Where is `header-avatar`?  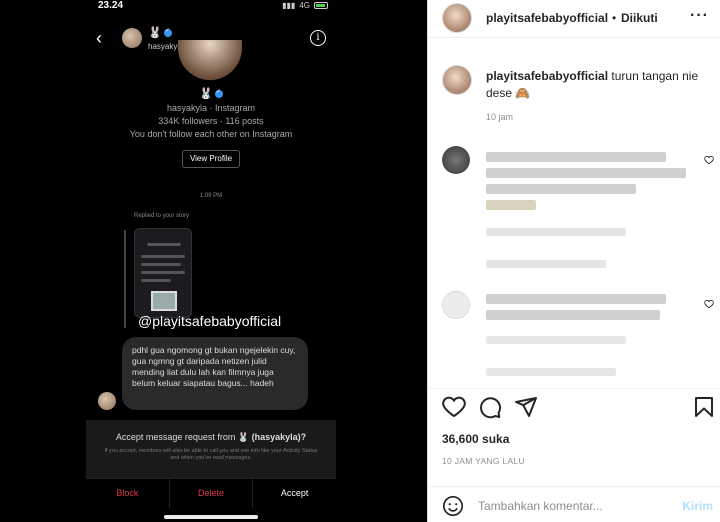
header-avatar is located at coordinates (132, 38).